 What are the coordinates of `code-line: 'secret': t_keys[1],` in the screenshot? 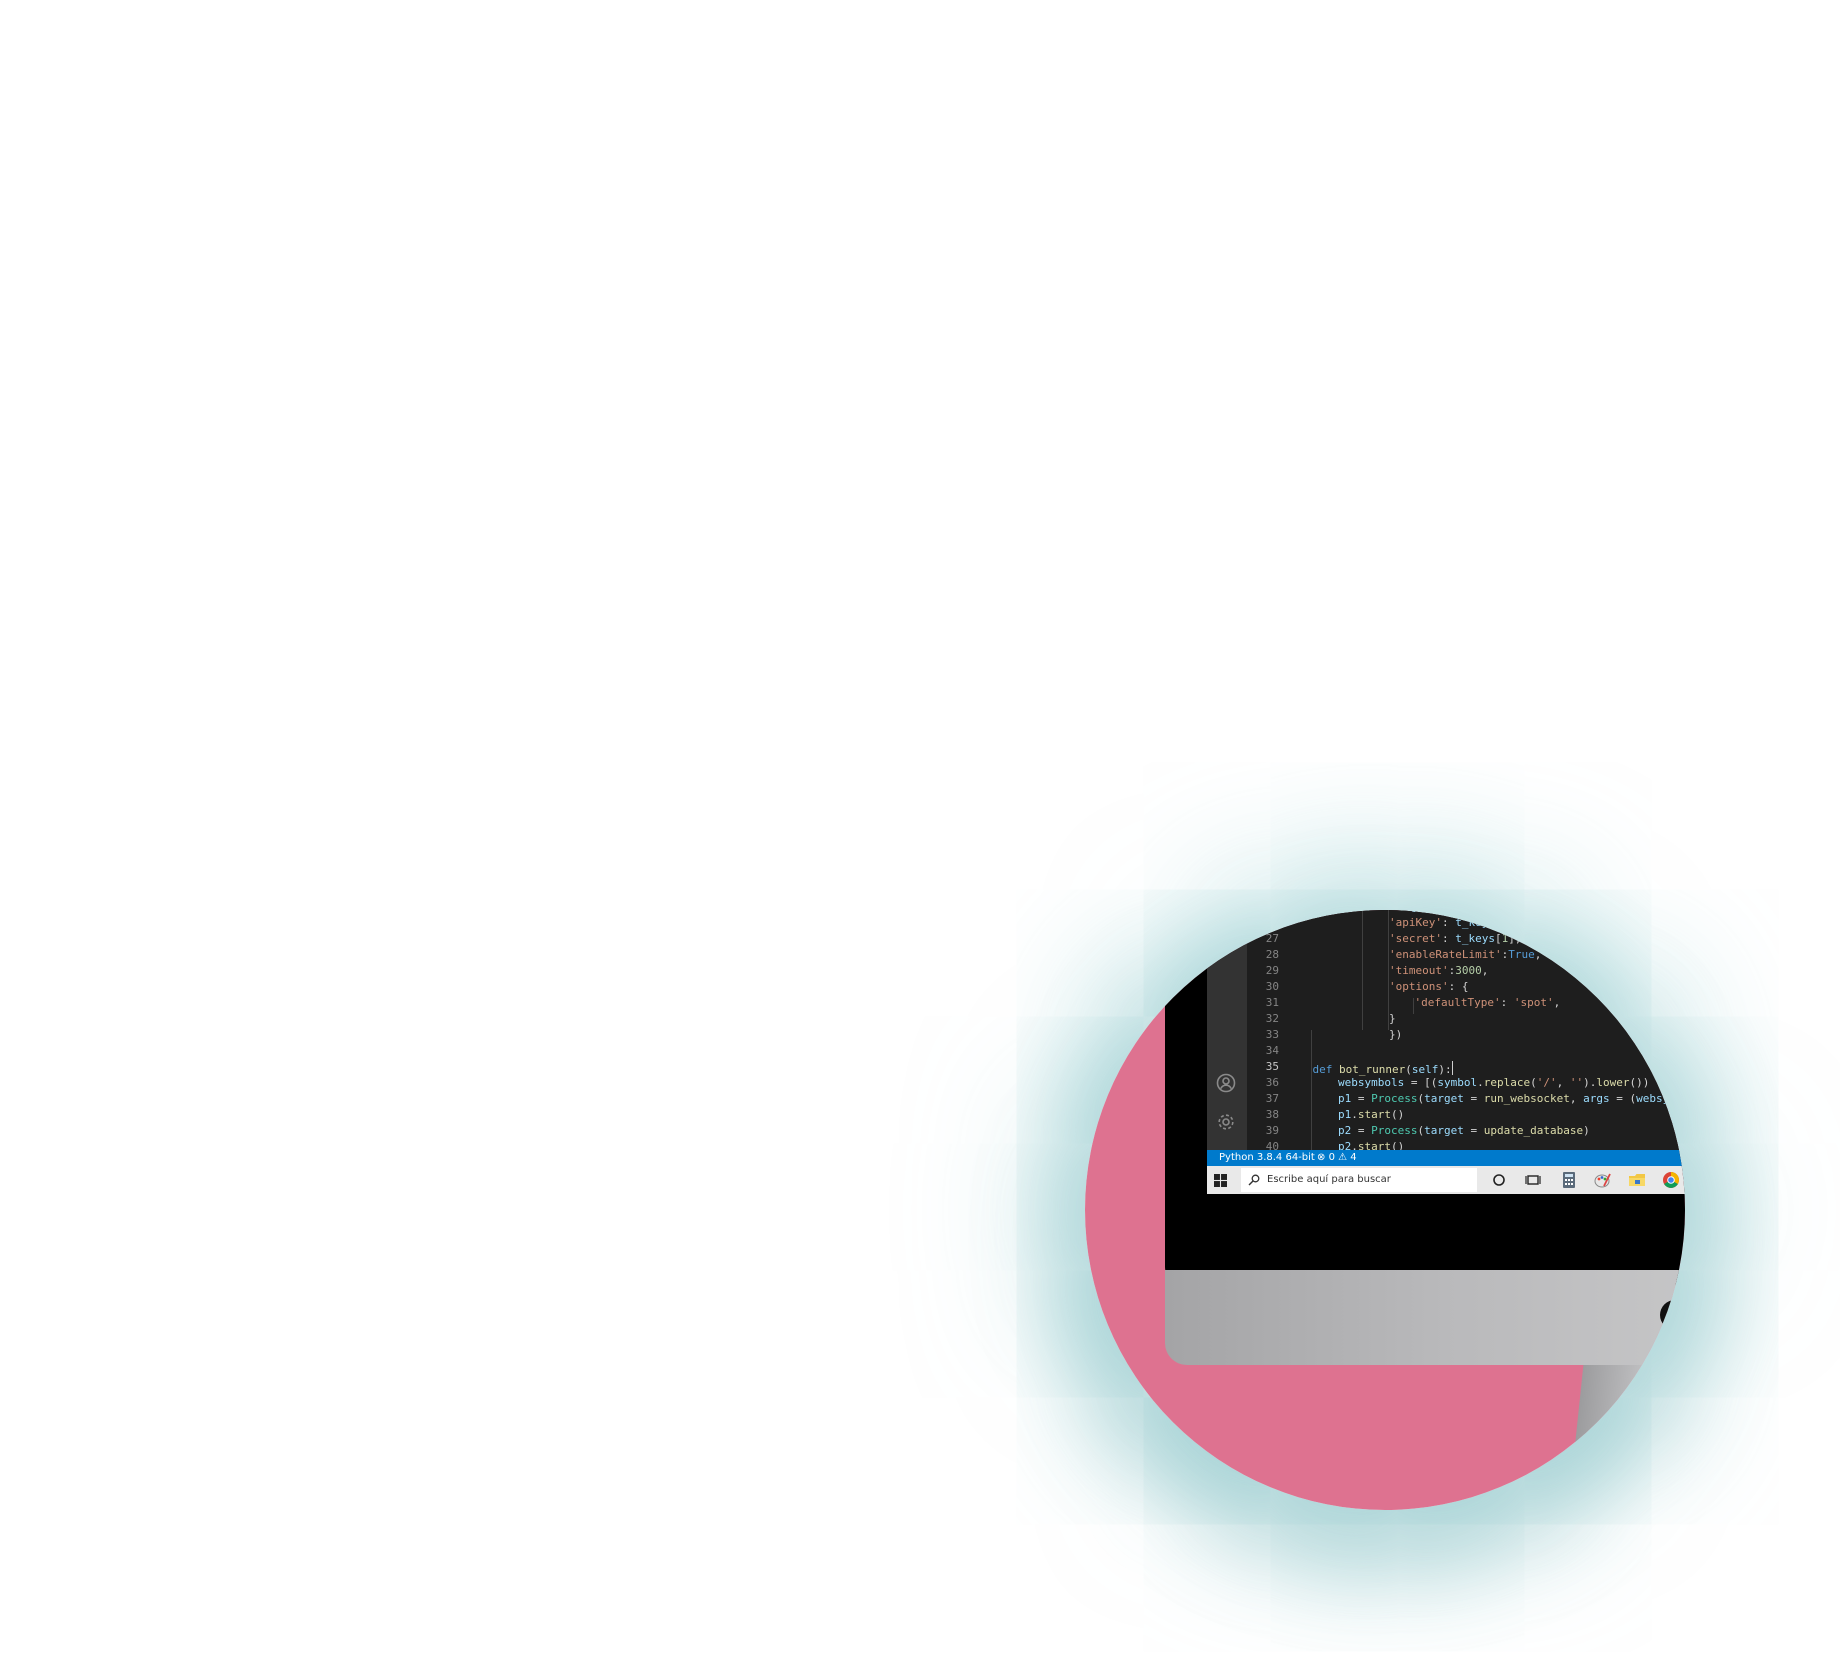 It's located at (1455, 939).